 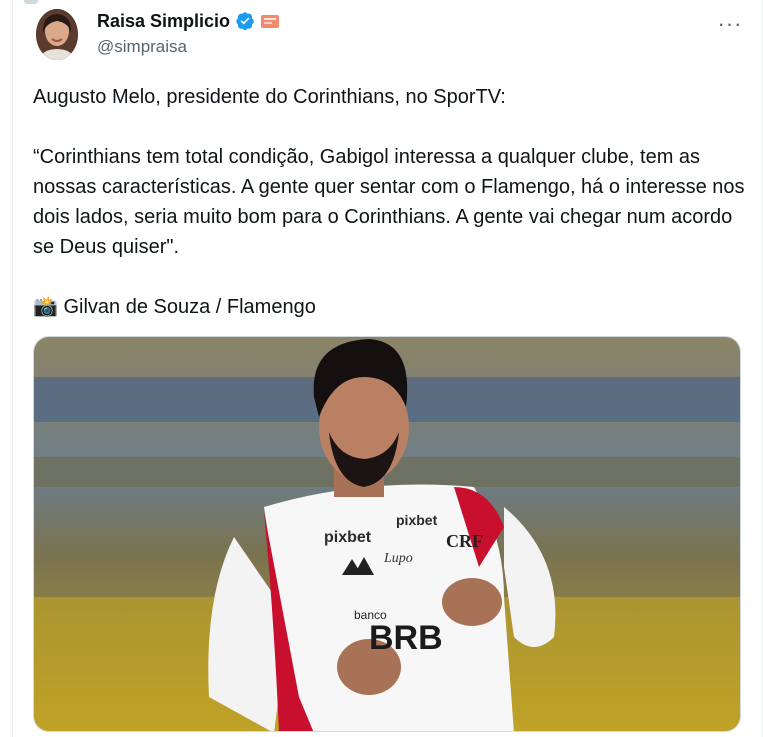 I want to click on more-options-button: ···, so click(x=730, y=24).